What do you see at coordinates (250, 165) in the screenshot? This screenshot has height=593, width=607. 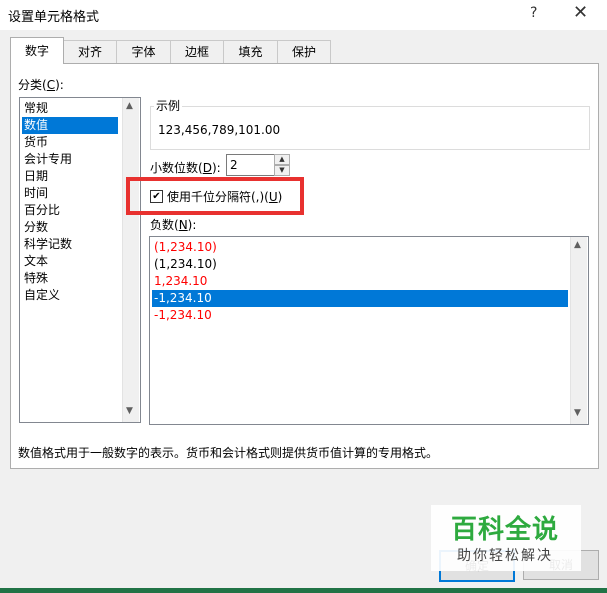 I see `decimal-places-input: 2` at bounding box center [250, 165].